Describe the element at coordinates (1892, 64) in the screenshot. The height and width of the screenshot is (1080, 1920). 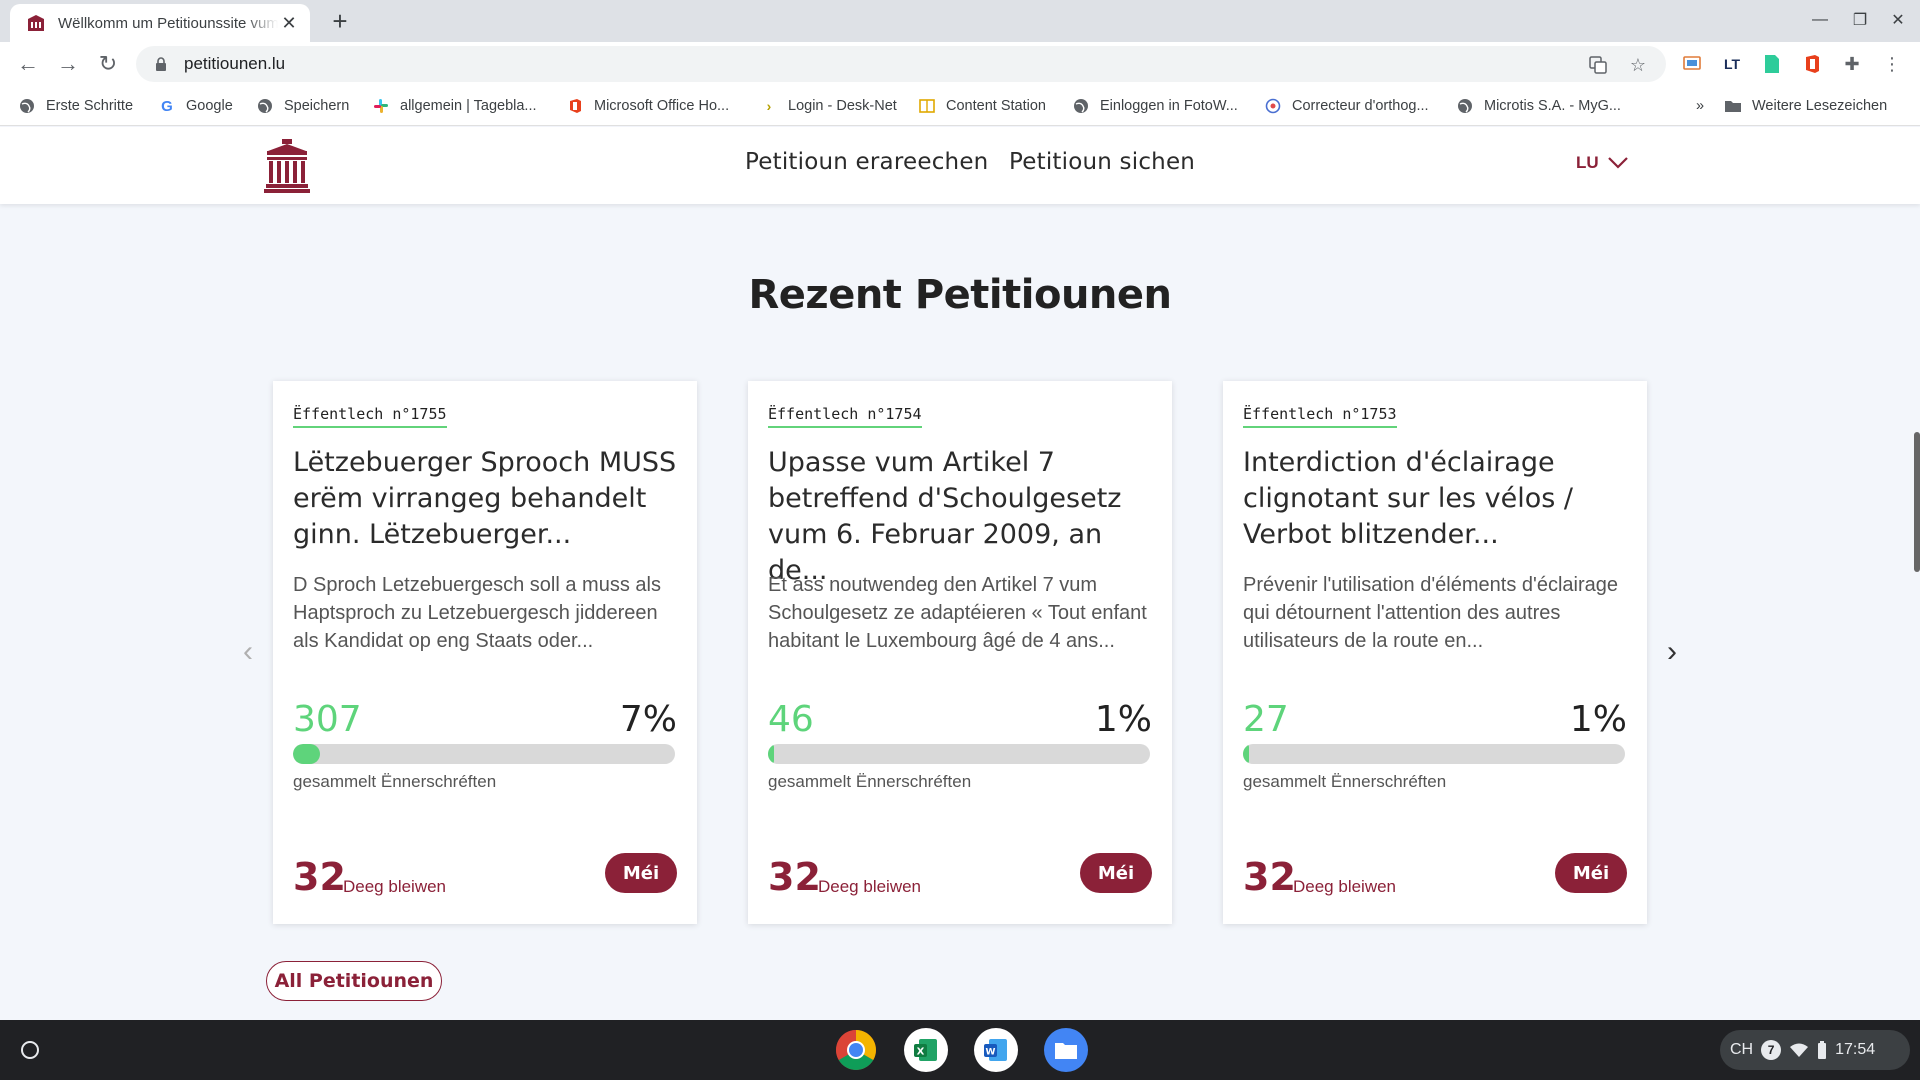
I see `menu-kebab-icon: ⋮` at that location.